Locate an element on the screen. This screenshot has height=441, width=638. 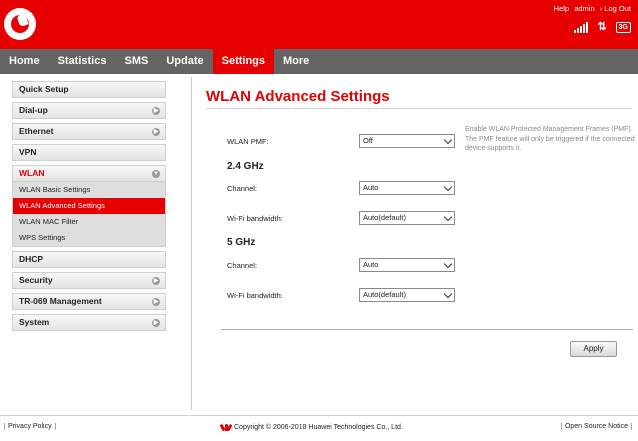
bandwidth-5-value: Auto(default) is located at coordinates (384, 294).